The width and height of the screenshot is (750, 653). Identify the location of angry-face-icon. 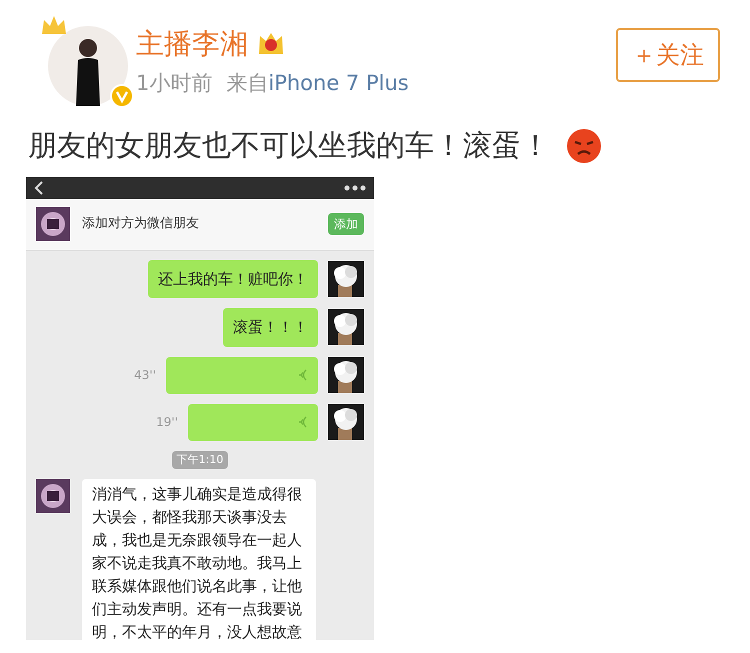
(584, 146).